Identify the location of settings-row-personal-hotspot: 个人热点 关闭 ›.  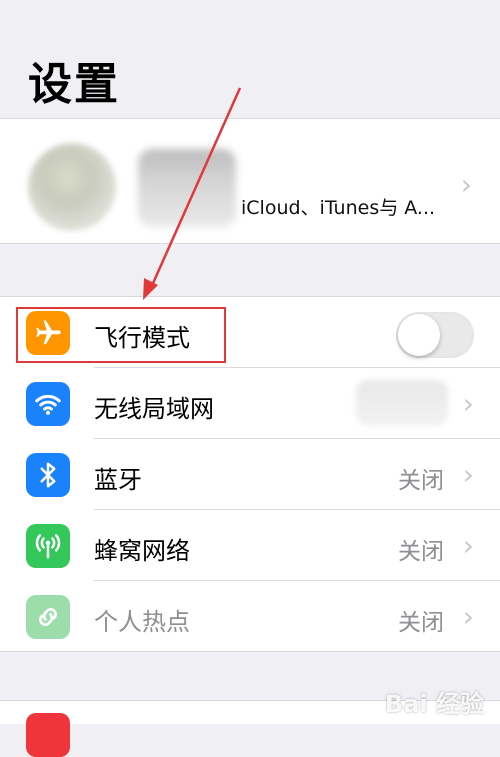
(250, 616).